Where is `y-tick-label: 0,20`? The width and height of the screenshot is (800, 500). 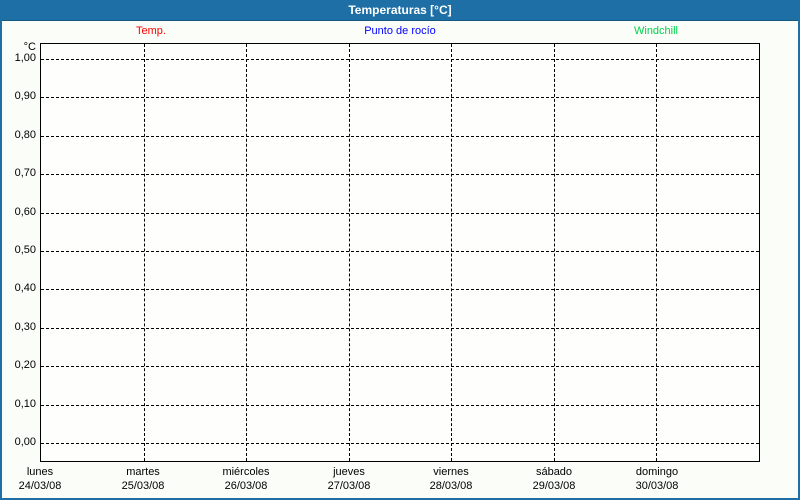
y-tick-label: 0,20 is located at coordinates (25, 365).